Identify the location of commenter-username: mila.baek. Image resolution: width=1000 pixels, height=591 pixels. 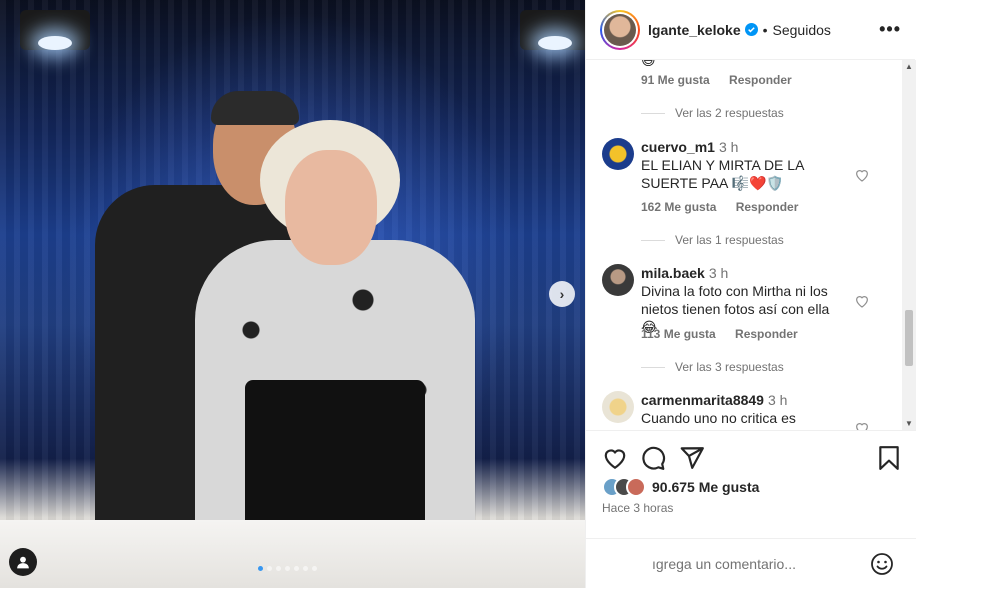
(673, 273).